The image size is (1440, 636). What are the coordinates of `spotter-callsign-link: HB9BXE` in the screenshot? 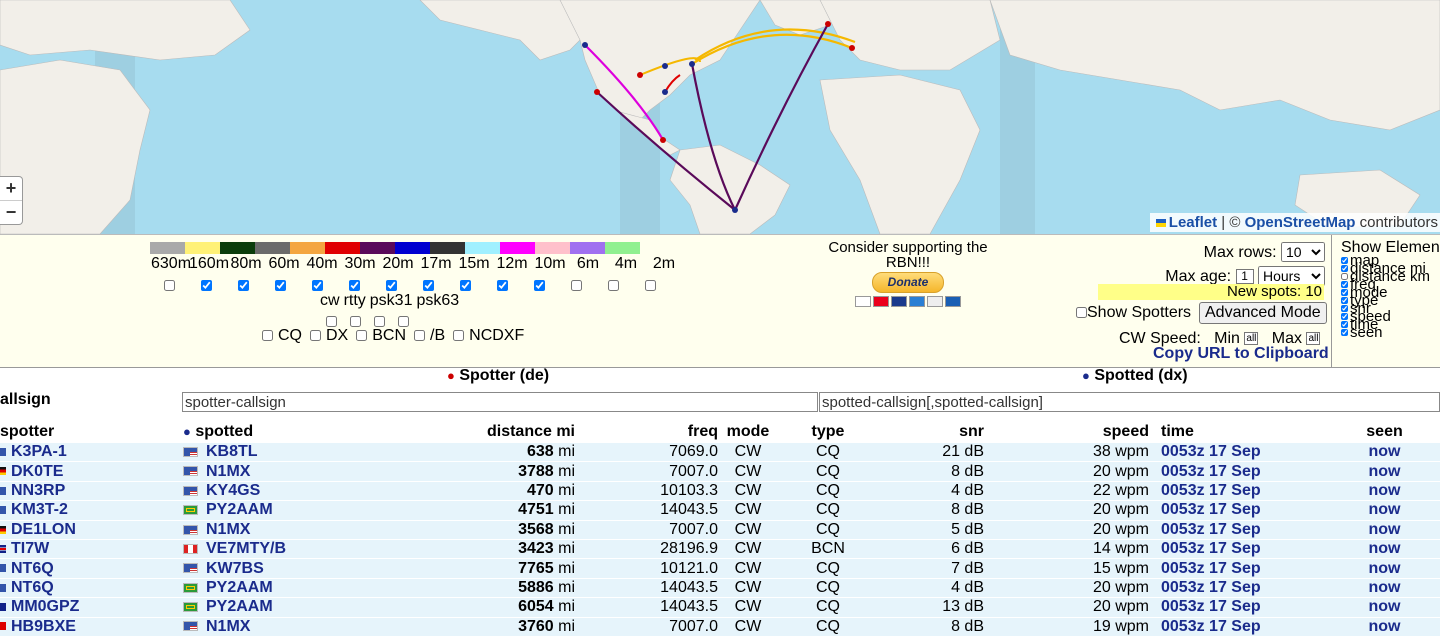 It's located at (43, 626).